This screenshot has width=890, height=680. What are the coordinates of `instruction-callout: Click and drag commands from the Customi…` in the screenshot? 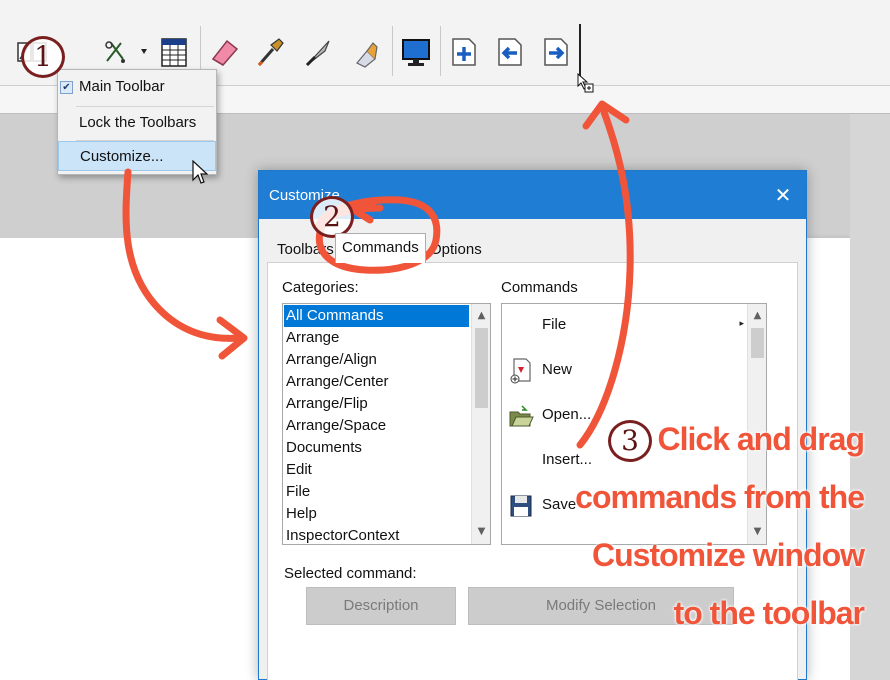 It's located at (720, 526).